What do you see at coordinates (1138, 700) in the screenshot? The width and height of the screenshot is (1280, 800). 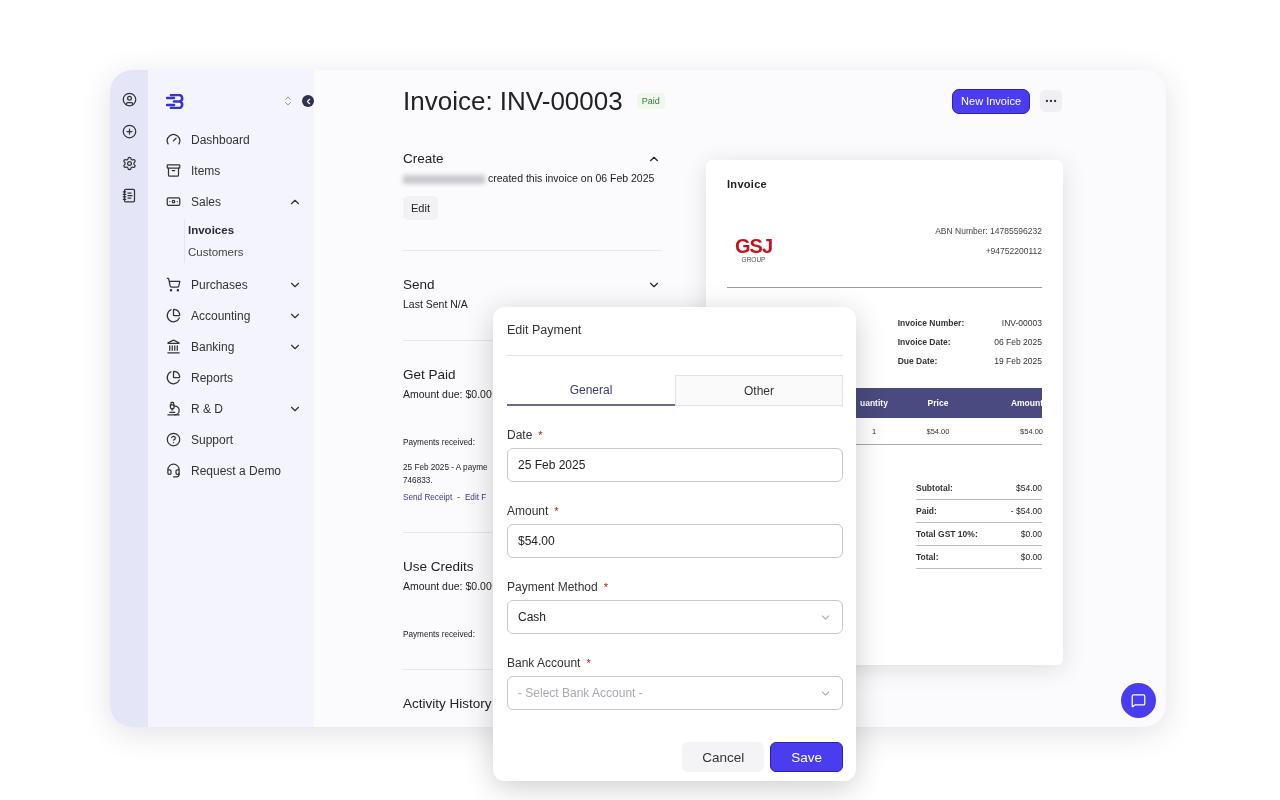 I see `chat-icon` at bounding box center [1138, 700].